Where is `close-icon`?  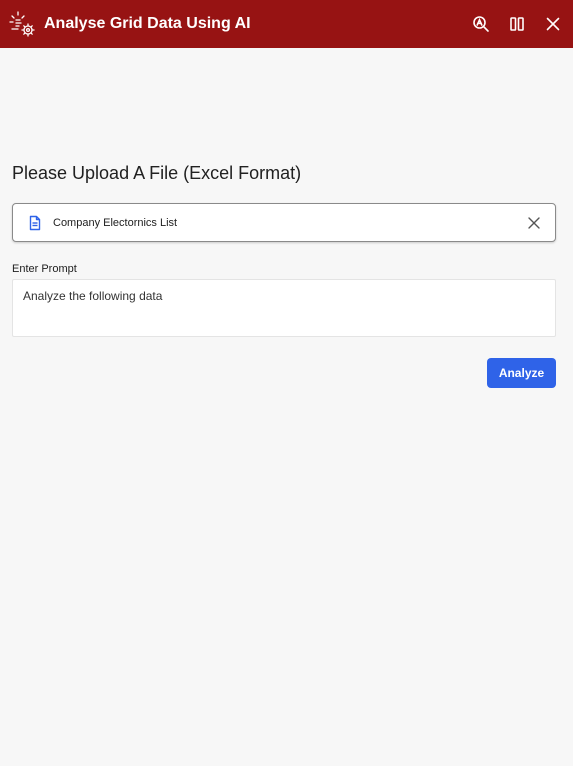 close-icon is located at coordinates (553, 24).